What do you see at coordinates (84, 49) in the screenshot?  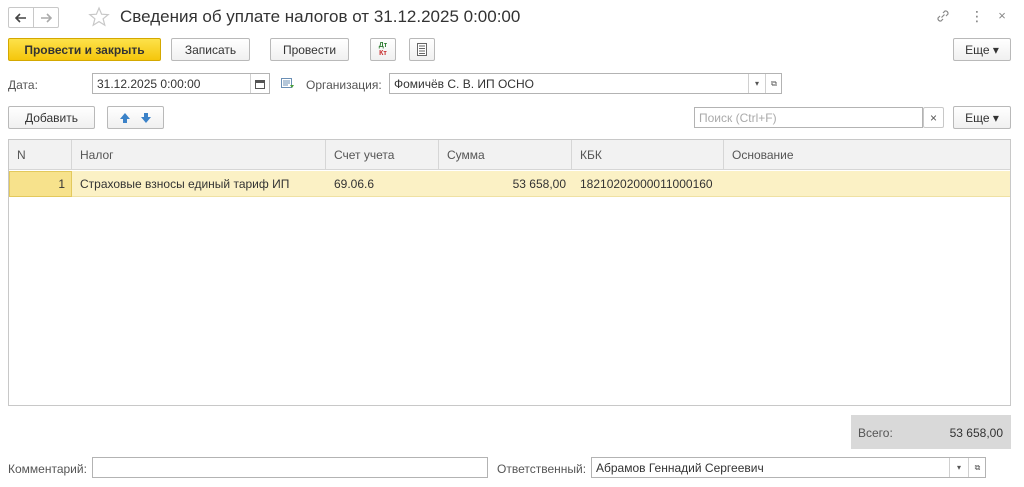 I see `post-and-close-button: Провести и закрыть` at bounding box center [84, 49].